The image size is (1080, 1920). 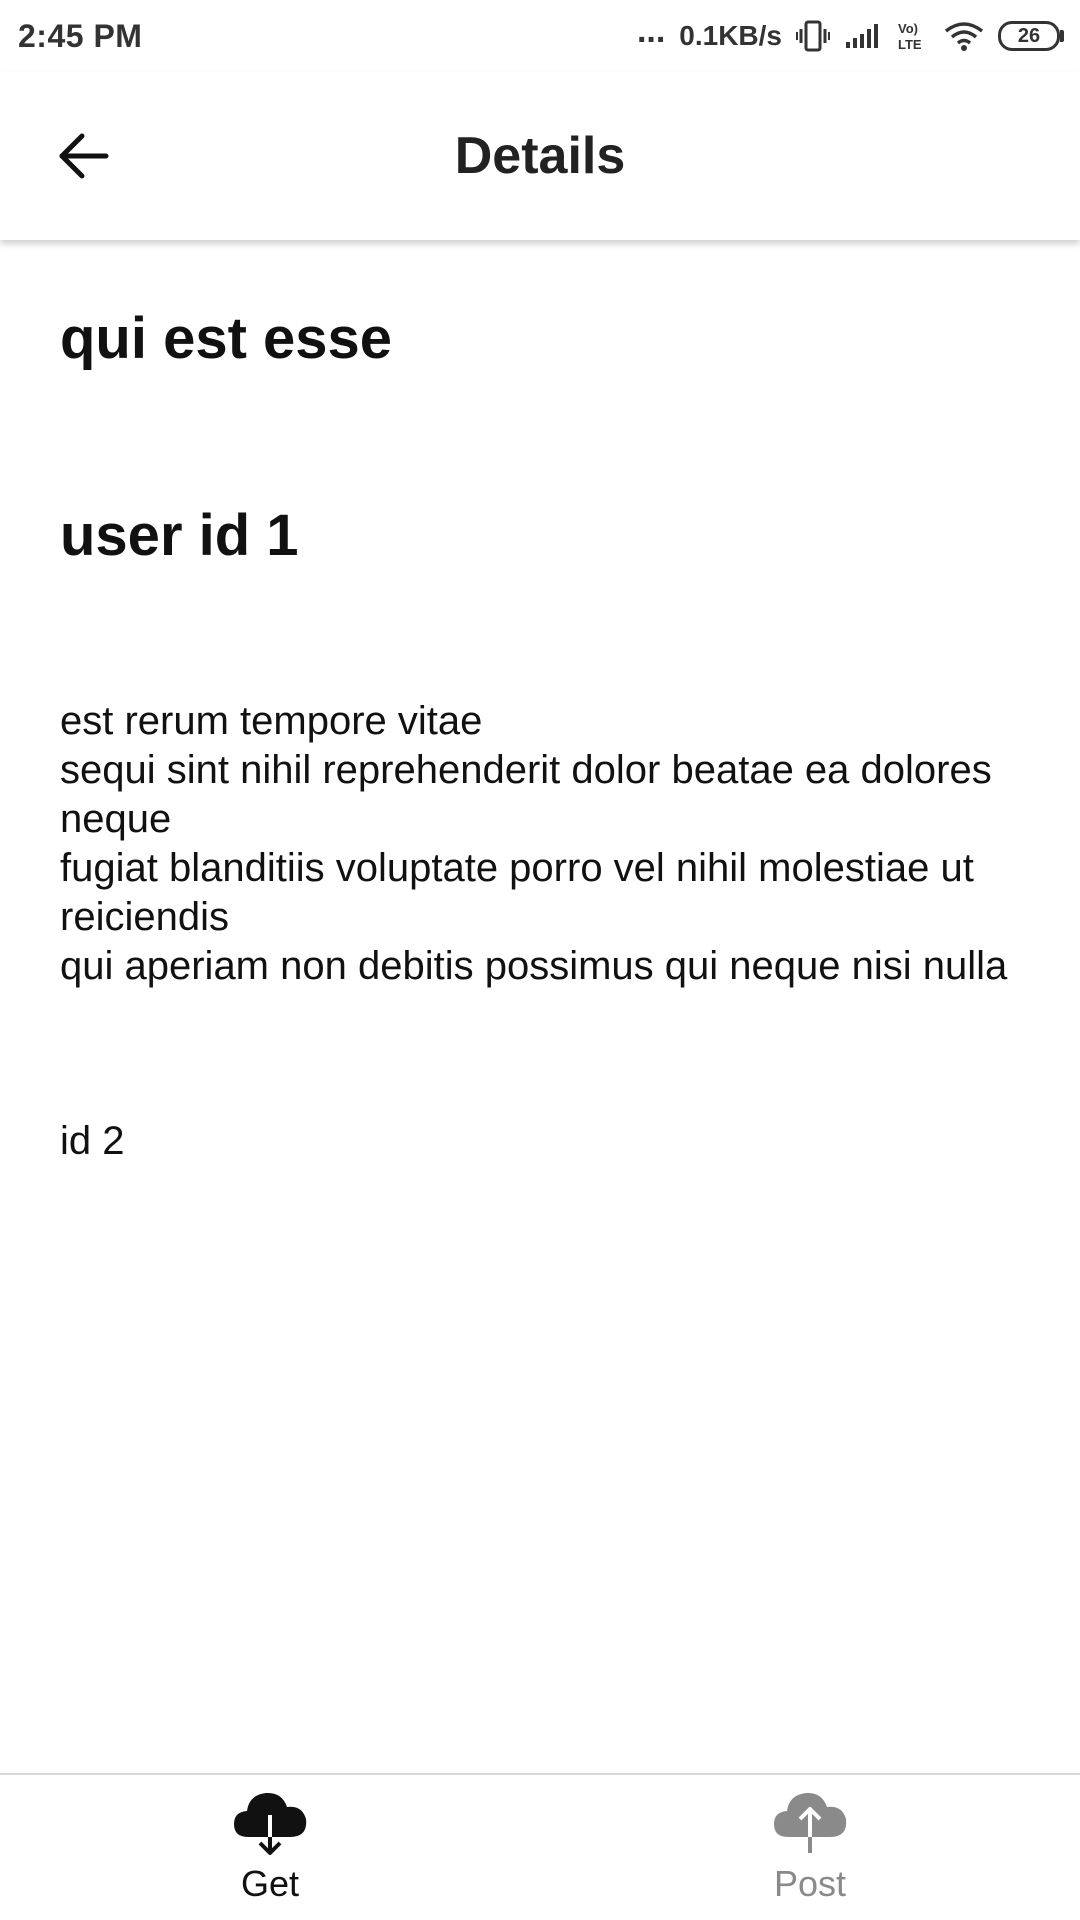 What do you see at coordinates (730, 35) in the screenshot?
I see `network-speed: 0.1KB/s` at bounding box center [730, 35].